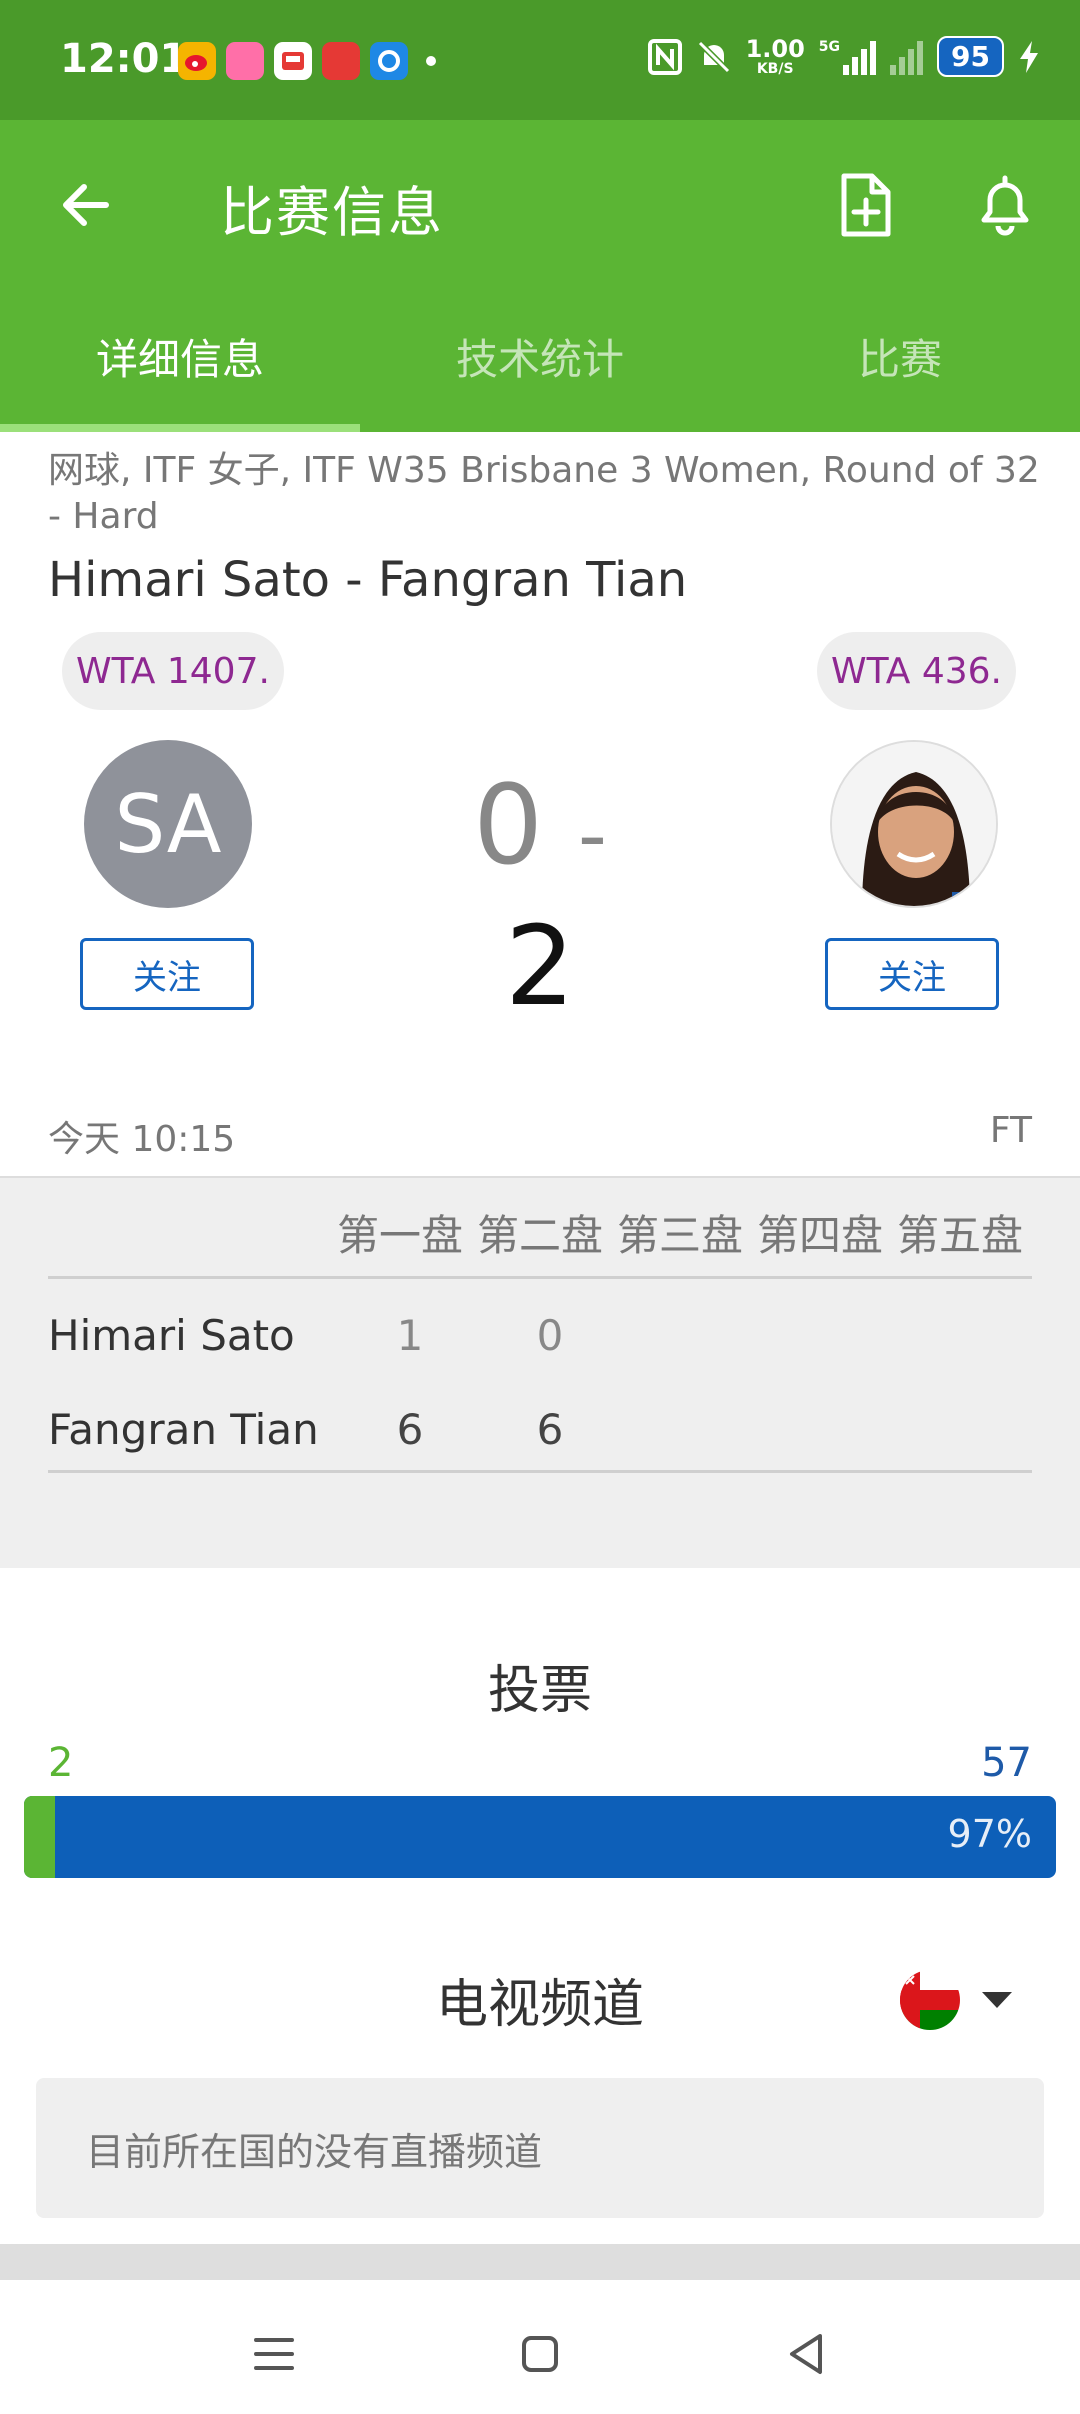 The width and height of the screenshot is (1080, 2414). I want to click on home-player-rank: WTA 1407., so click(173, 671).